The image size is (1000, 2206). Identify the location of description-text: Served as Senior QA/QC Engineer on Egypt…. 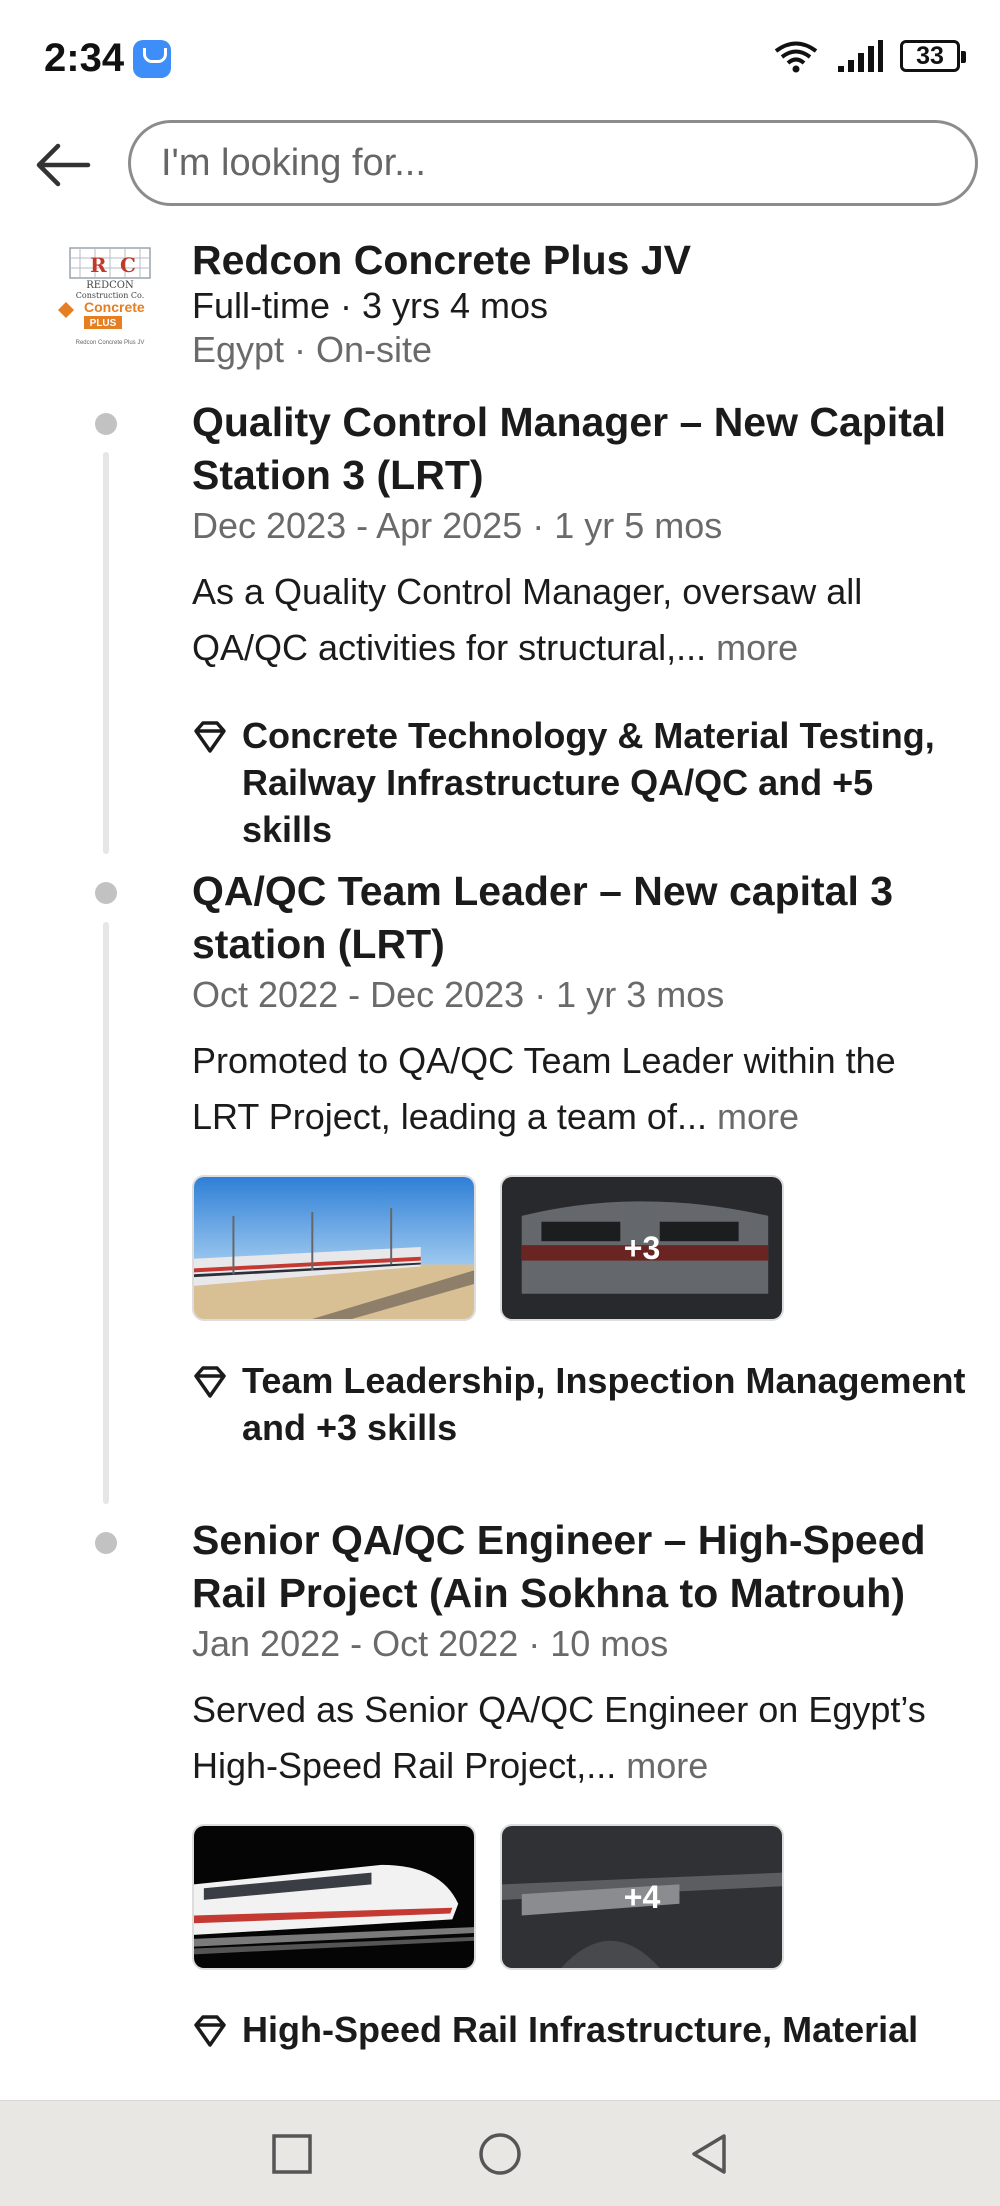
(559, 1737).